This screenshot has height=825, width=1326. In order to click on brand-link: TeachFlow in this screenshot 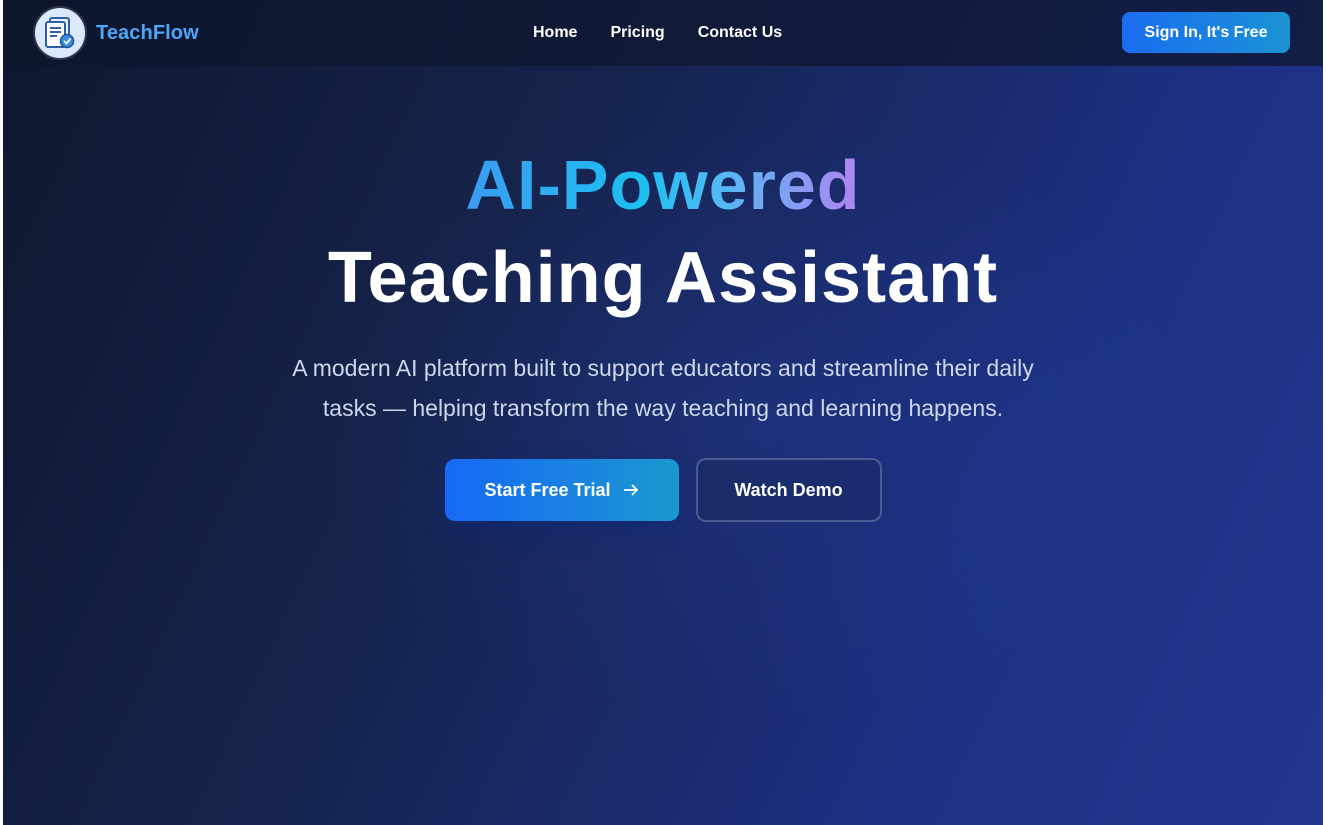, I will do `click(117, 33)`.